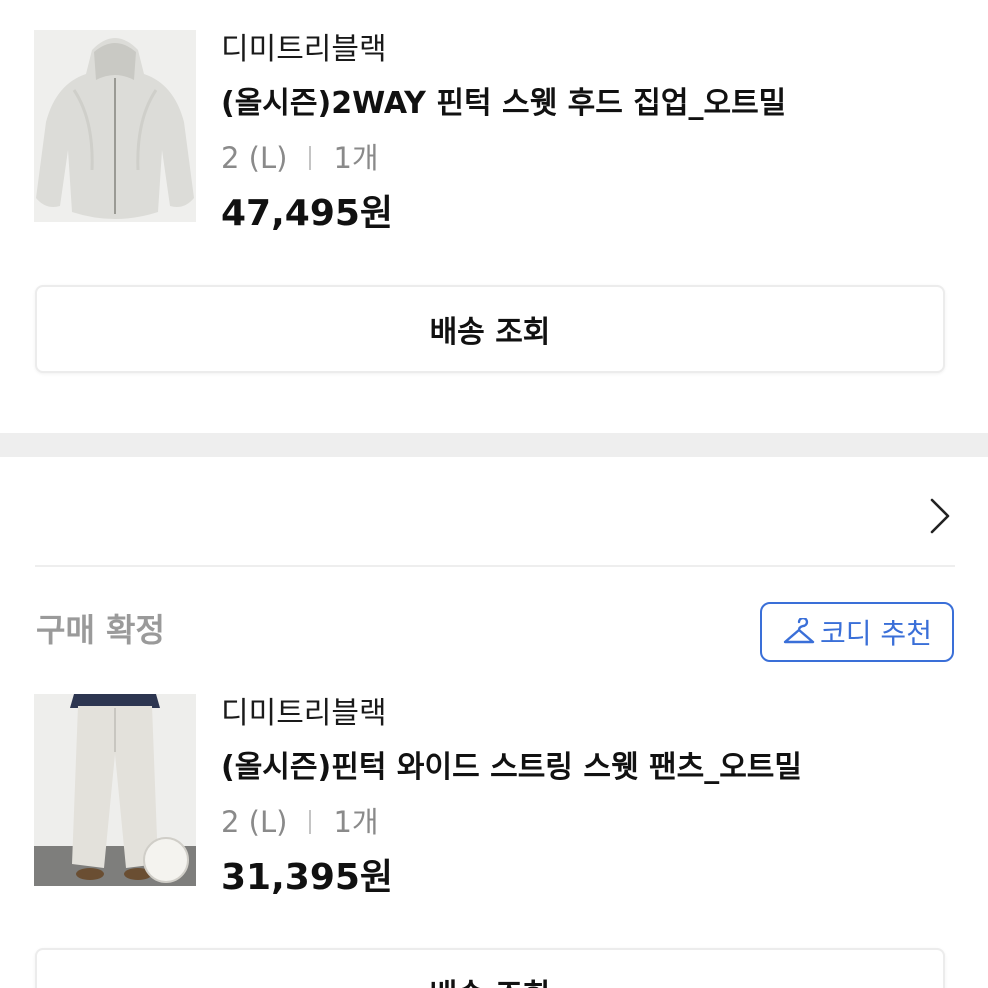  I want to click on product-name: (올시즌)2WAY 핀턱 스웻 후드 집업_오트밀, so click(503, 104).